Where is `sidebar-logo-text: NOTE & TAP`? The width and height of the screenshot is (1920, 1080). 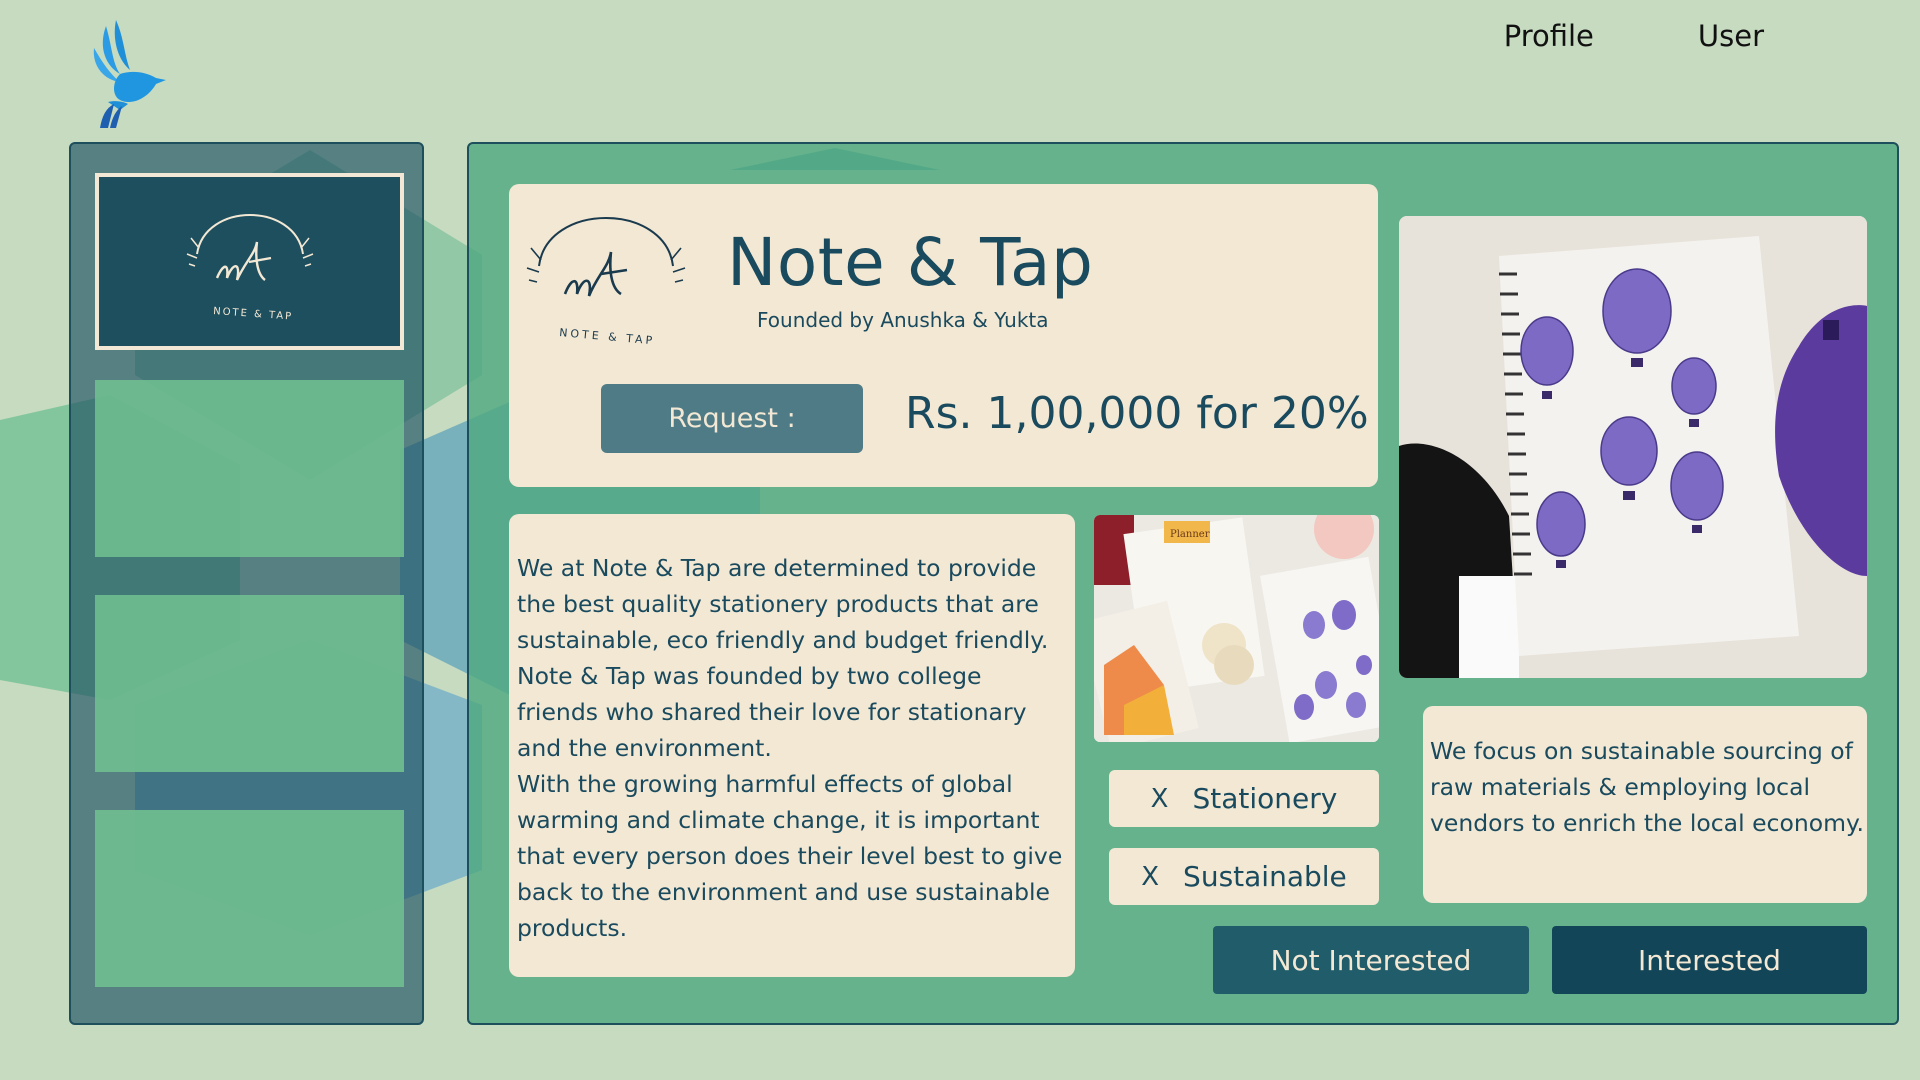 sidebar-logo-text: NOTE & TAP is located at coordinates (252, 314).